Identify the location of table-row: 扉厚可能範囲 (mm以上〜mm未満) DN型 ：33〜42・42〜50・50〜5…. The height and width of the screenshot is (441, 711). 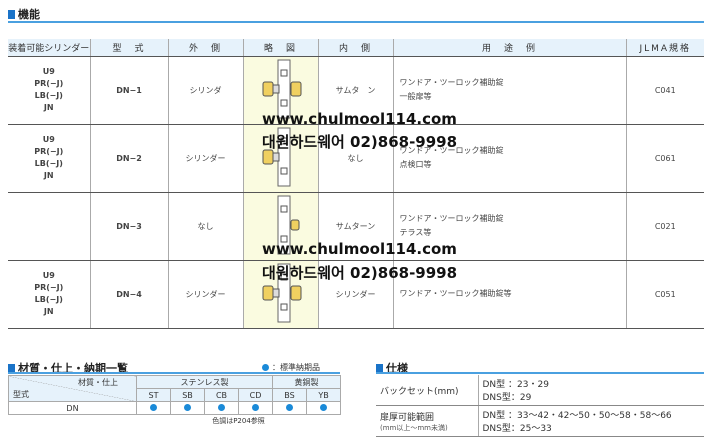
(540, 421).